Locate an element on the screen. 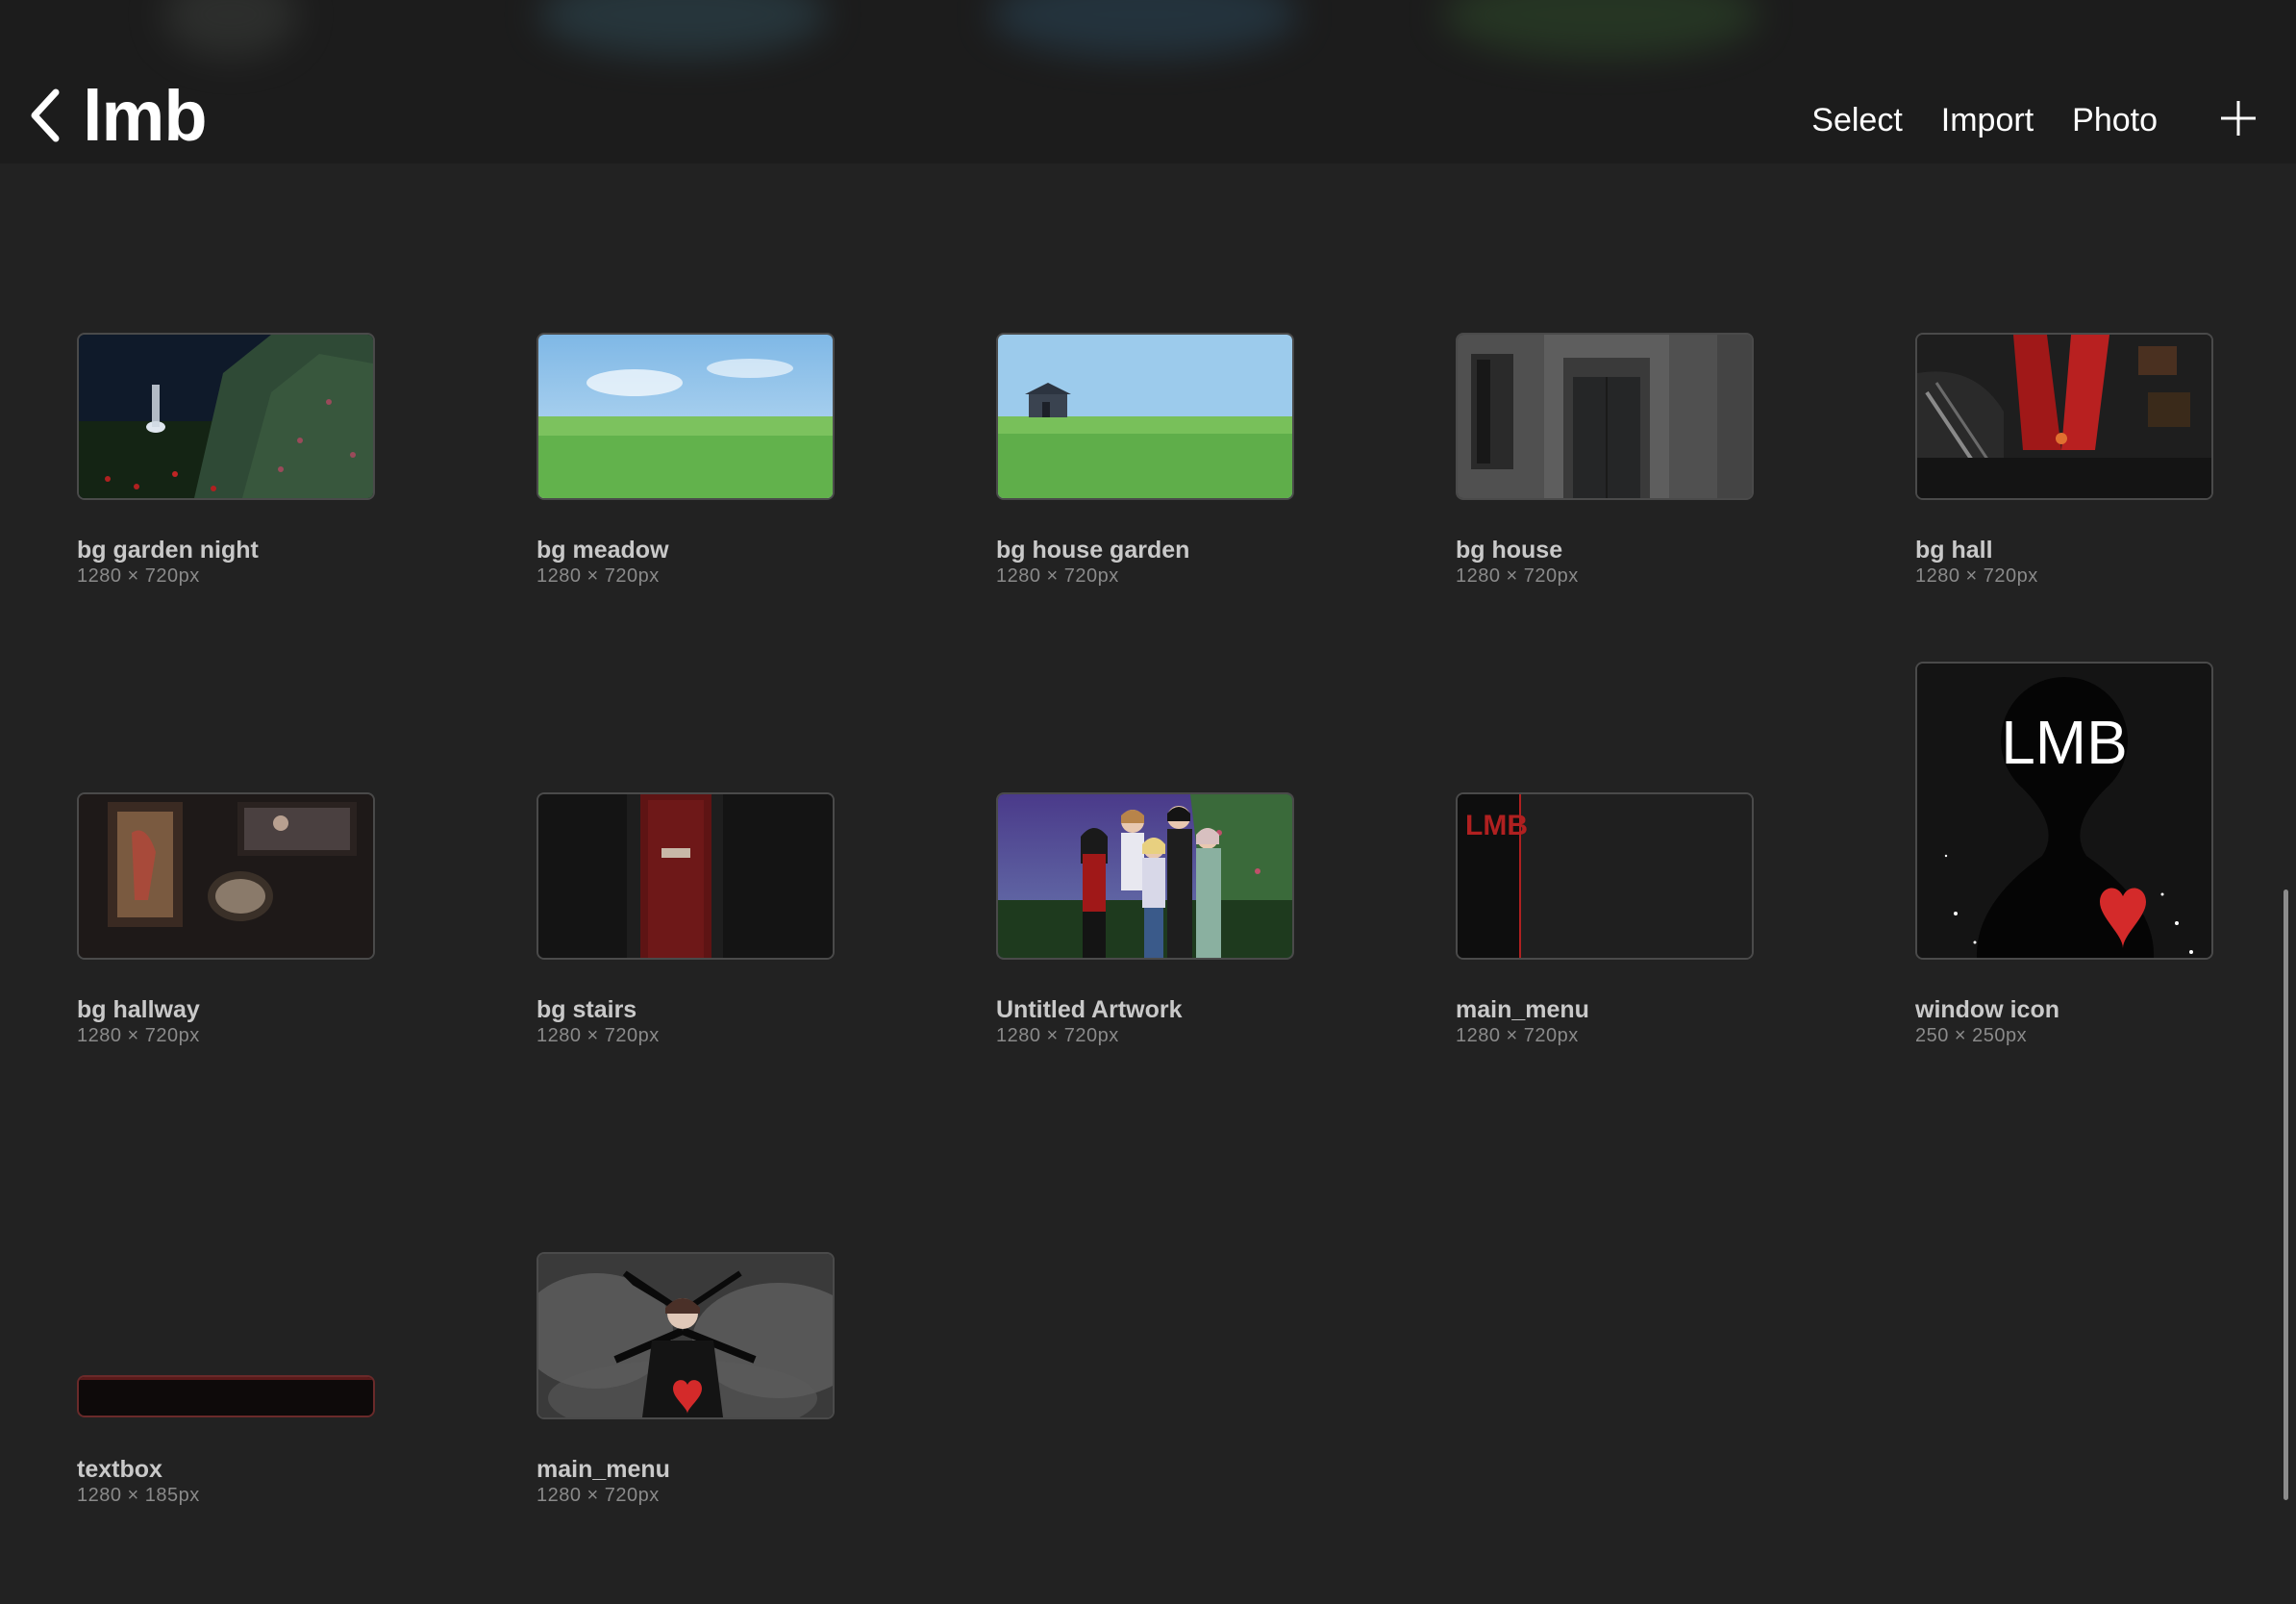 This screenshot has width=2296, height=1604. artwork-name: bg hallway is located at coordinates (138, 1009).